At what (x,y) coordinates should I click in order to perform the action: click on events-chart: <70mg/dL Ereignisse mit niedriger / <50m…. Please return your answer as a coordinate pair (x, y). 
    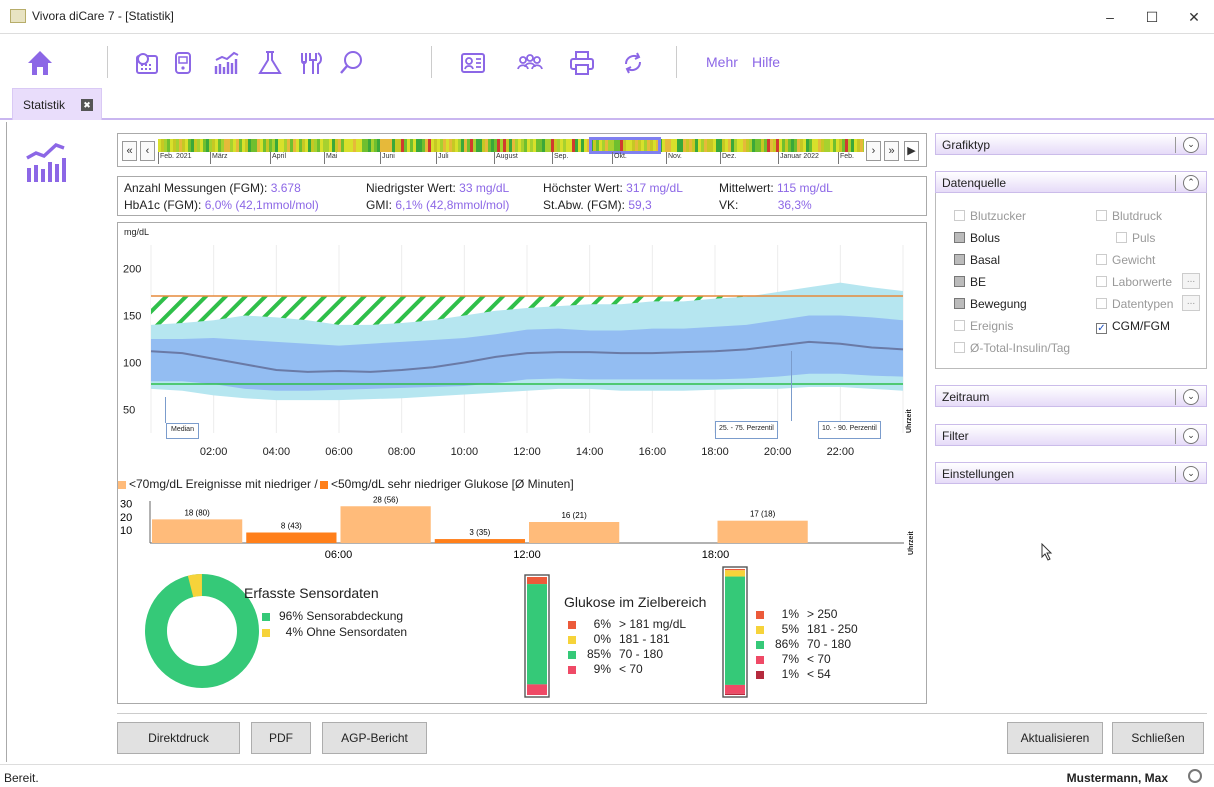
    Looking at the image, I should click on (522, 516).